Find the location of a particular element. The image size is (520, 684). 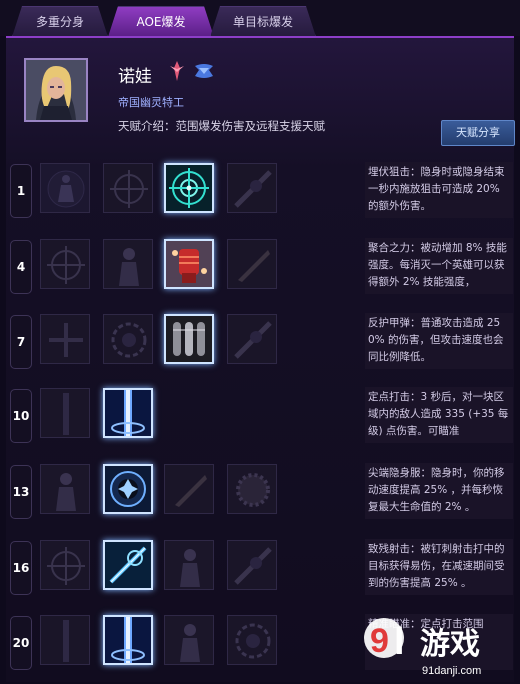

cross-dark-icon is located at coordinates (65, 339).